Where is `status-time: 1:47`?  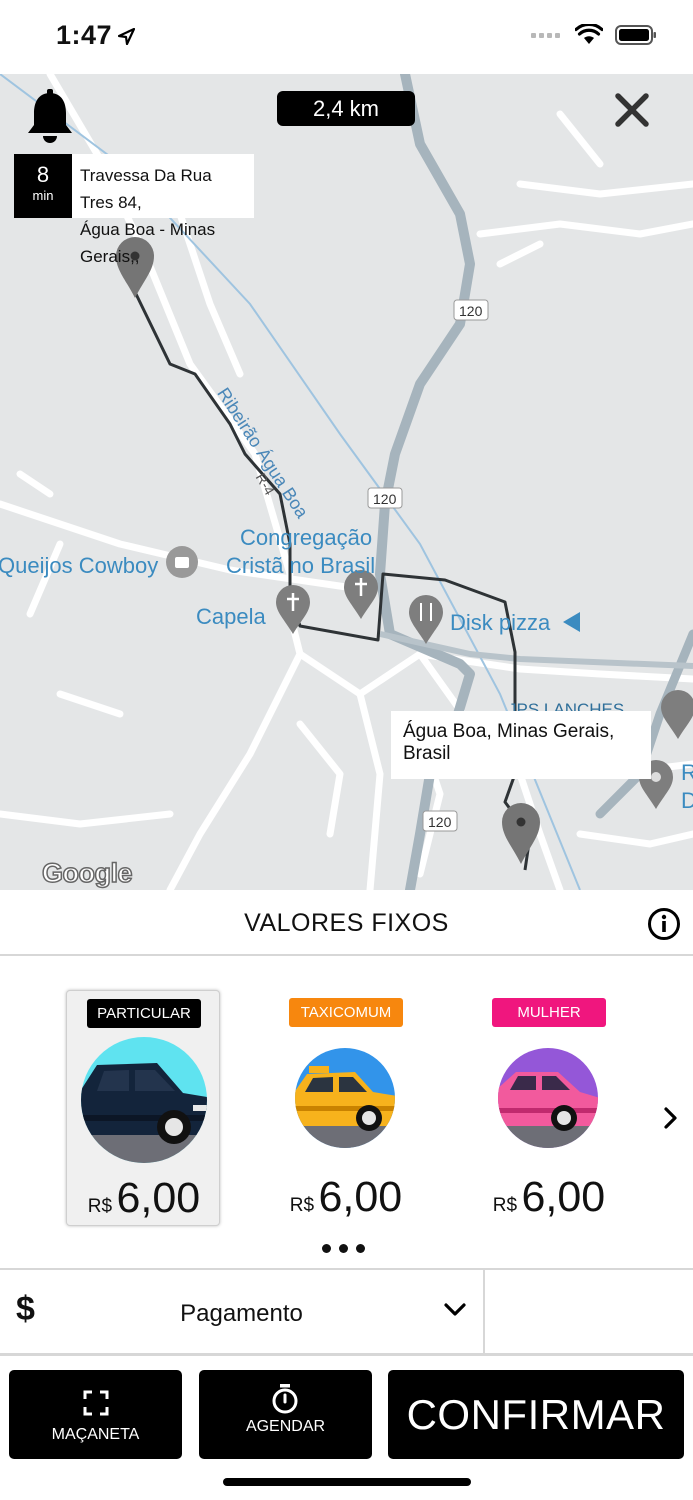 status-time: 1:47 is located at coordinates (84, 35).